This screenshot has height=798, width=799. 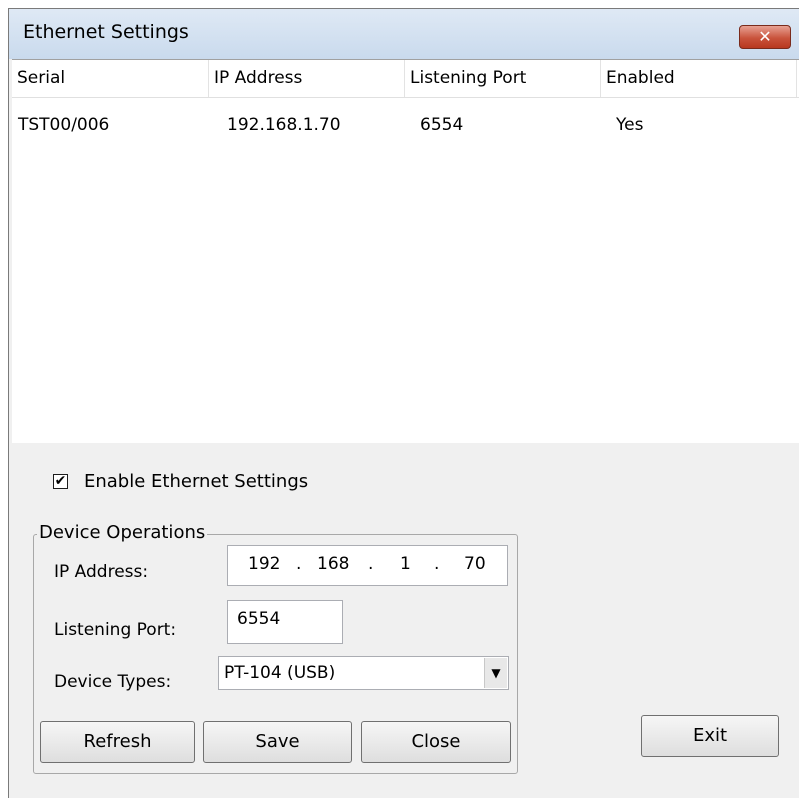 I want to click on close-icon: ✕, so click(x=765, y=36).